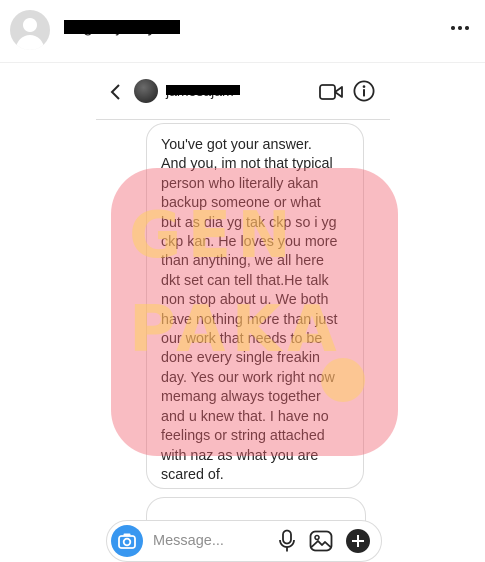 This screenshot has width=485, height=562. Describe the element at coordinates (321, 541) in the screenshot. I see `gallery-icon` at that location.